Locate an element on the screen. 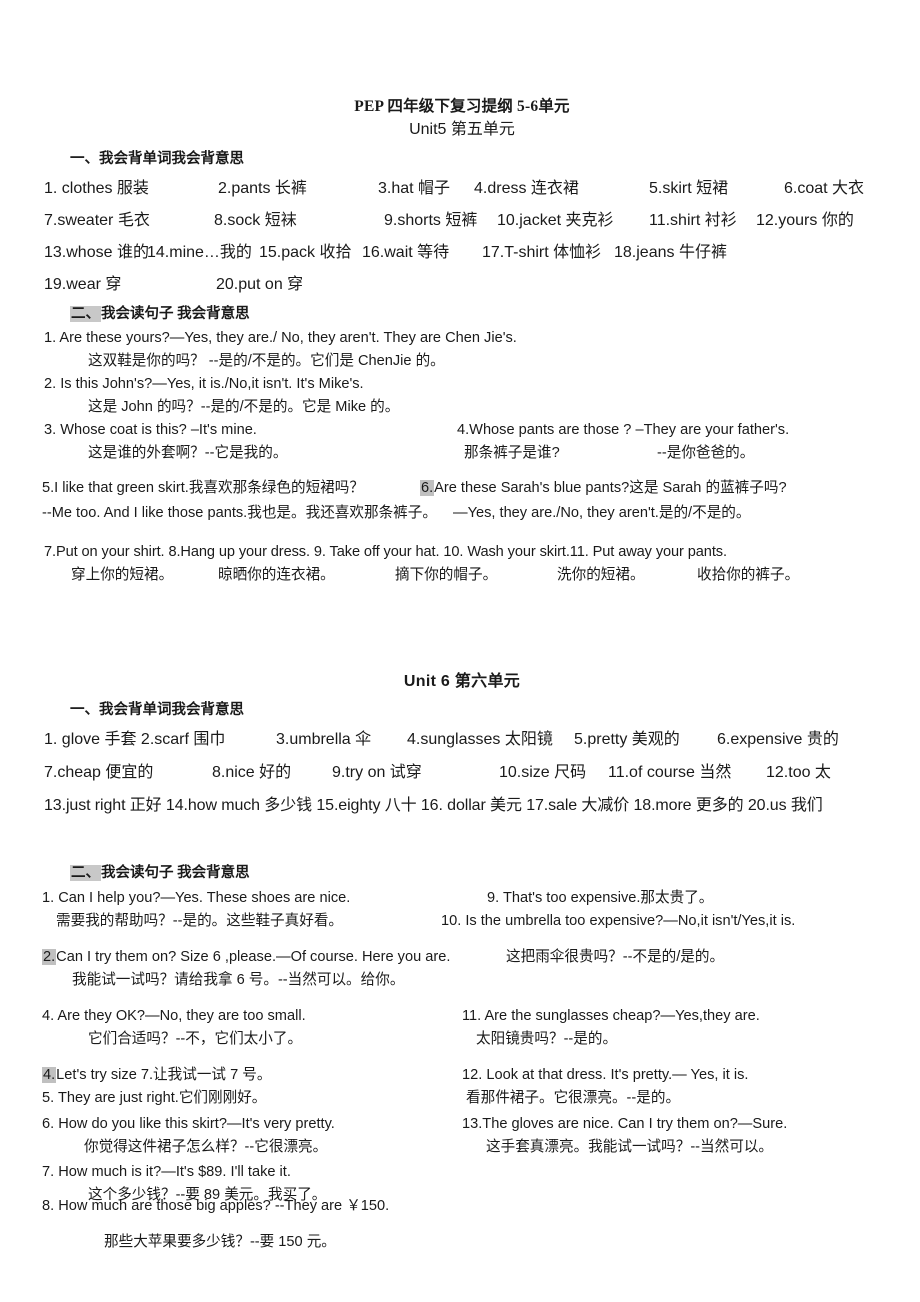 The width and height of the screenshot is (920, 1302). unit5-sentence-7-zh: 穿上你的短裙。 晾晒你的连衣裙。 摘下你的帽子。 洗你的短裙。 收拾你的裤子。 is located at coordinates (462, 576).